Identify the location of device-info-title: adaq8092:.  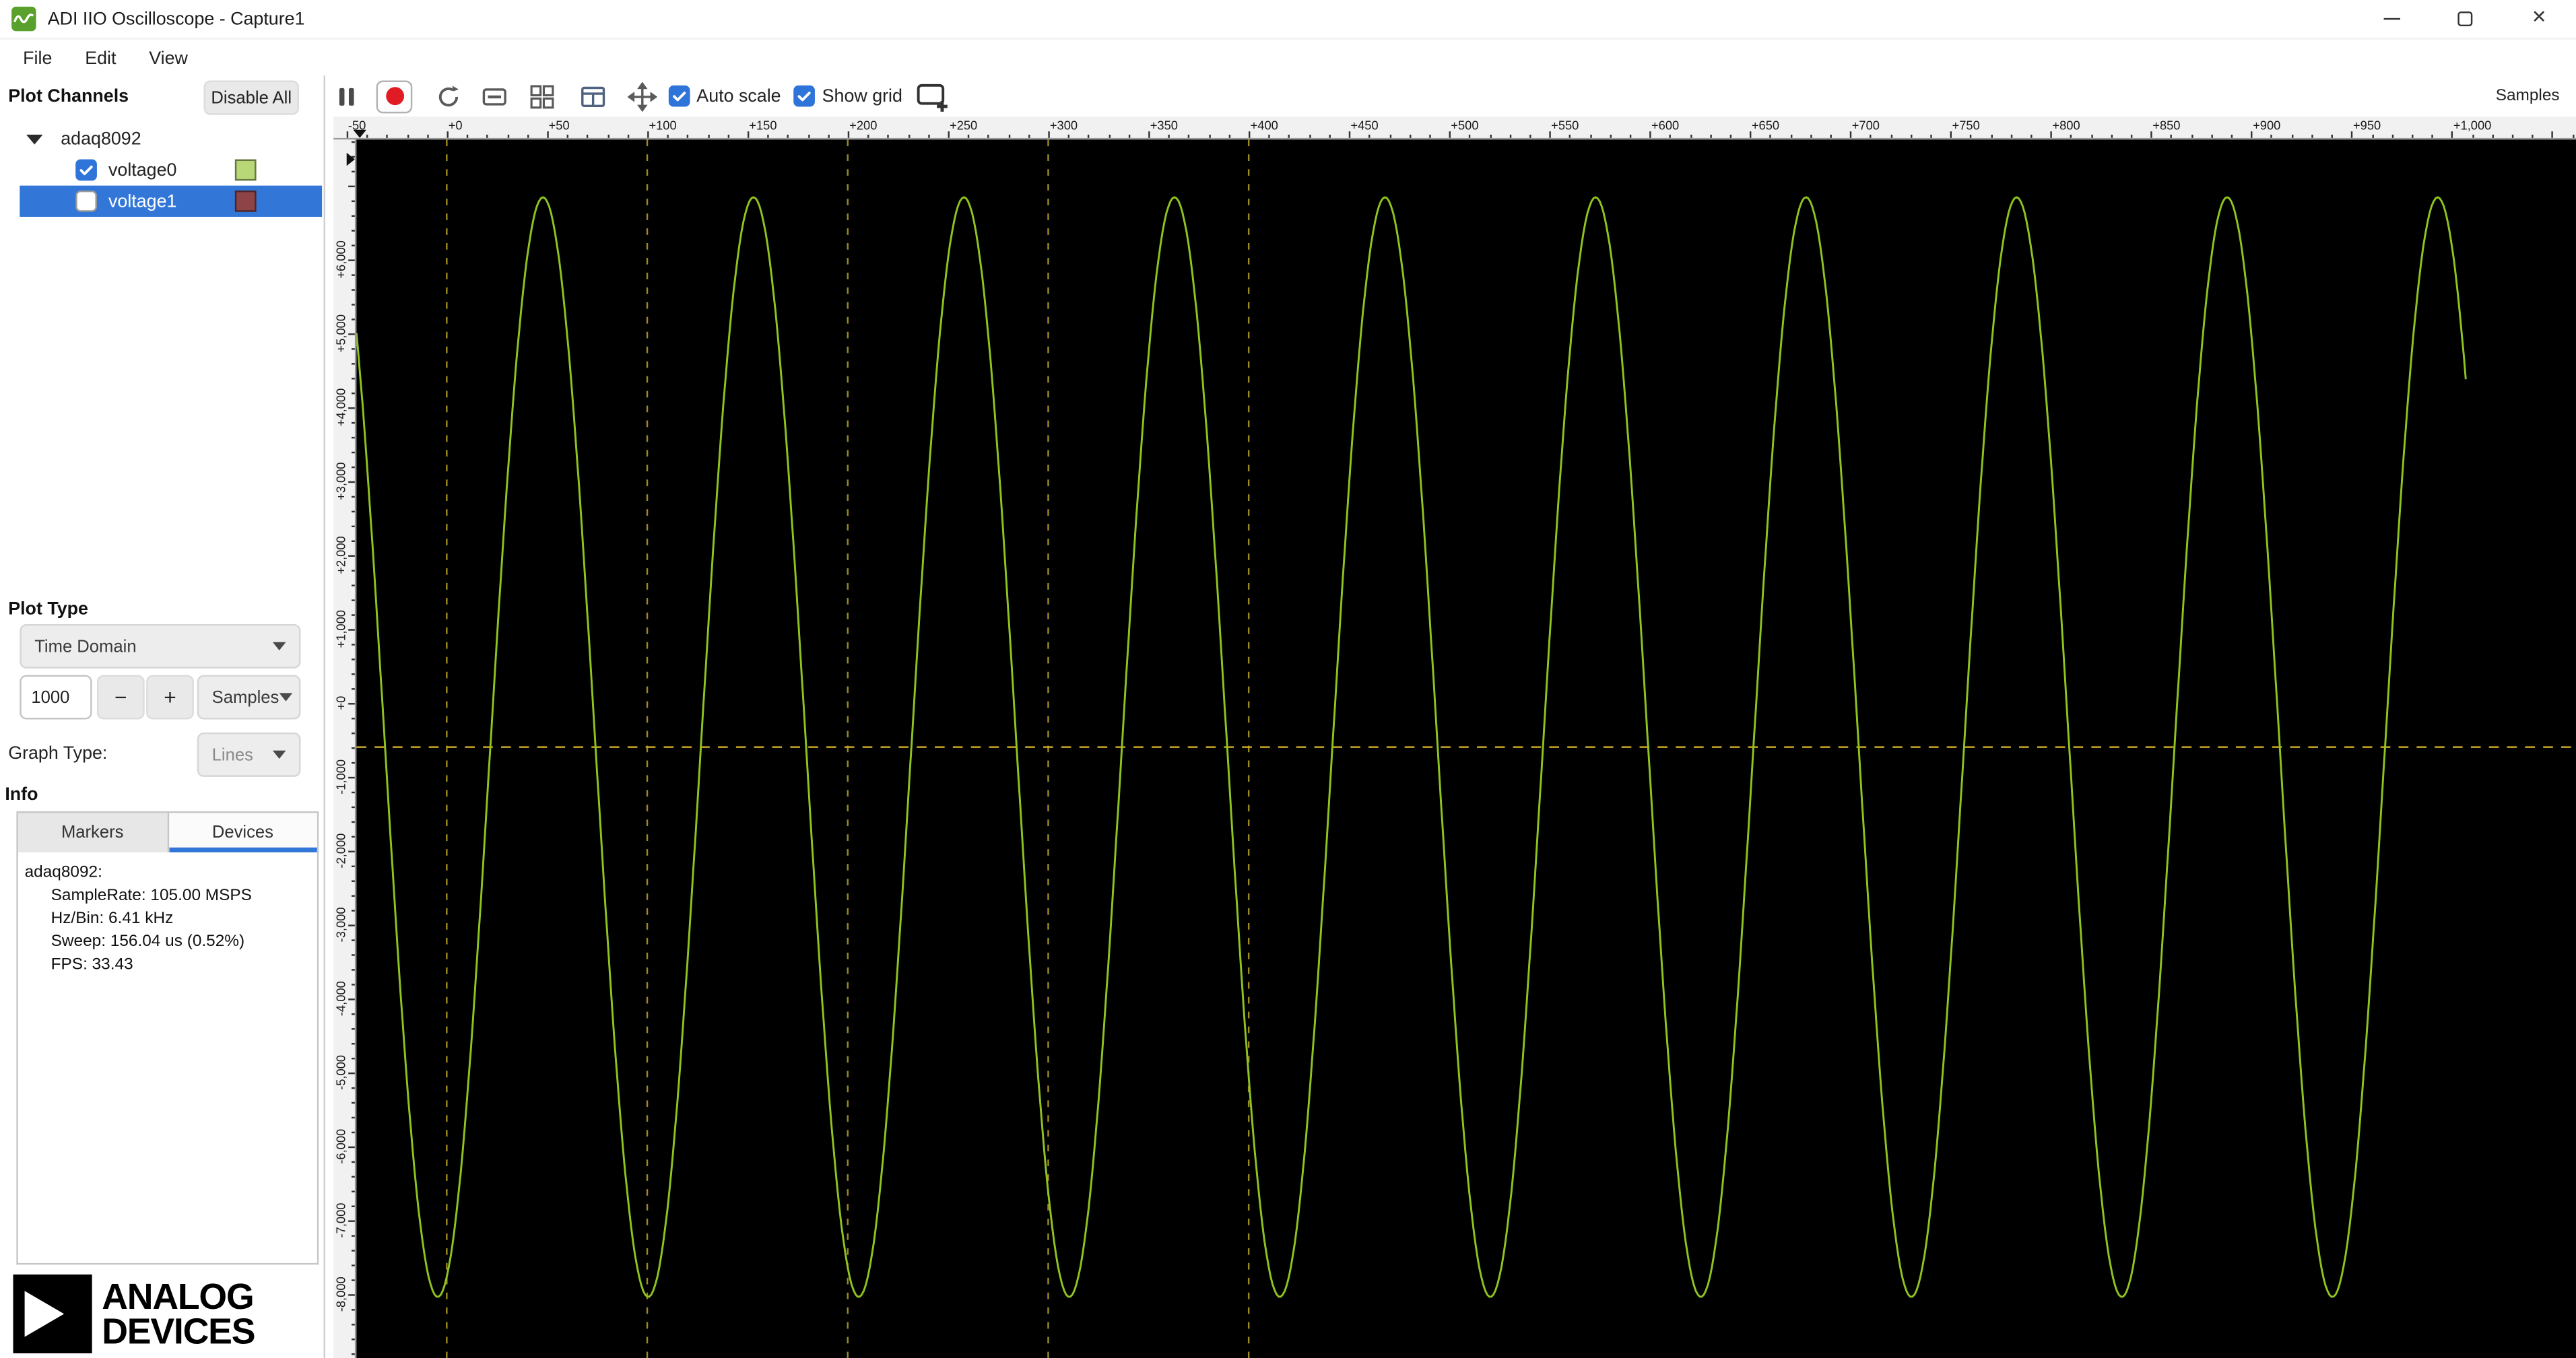
(63, 873).